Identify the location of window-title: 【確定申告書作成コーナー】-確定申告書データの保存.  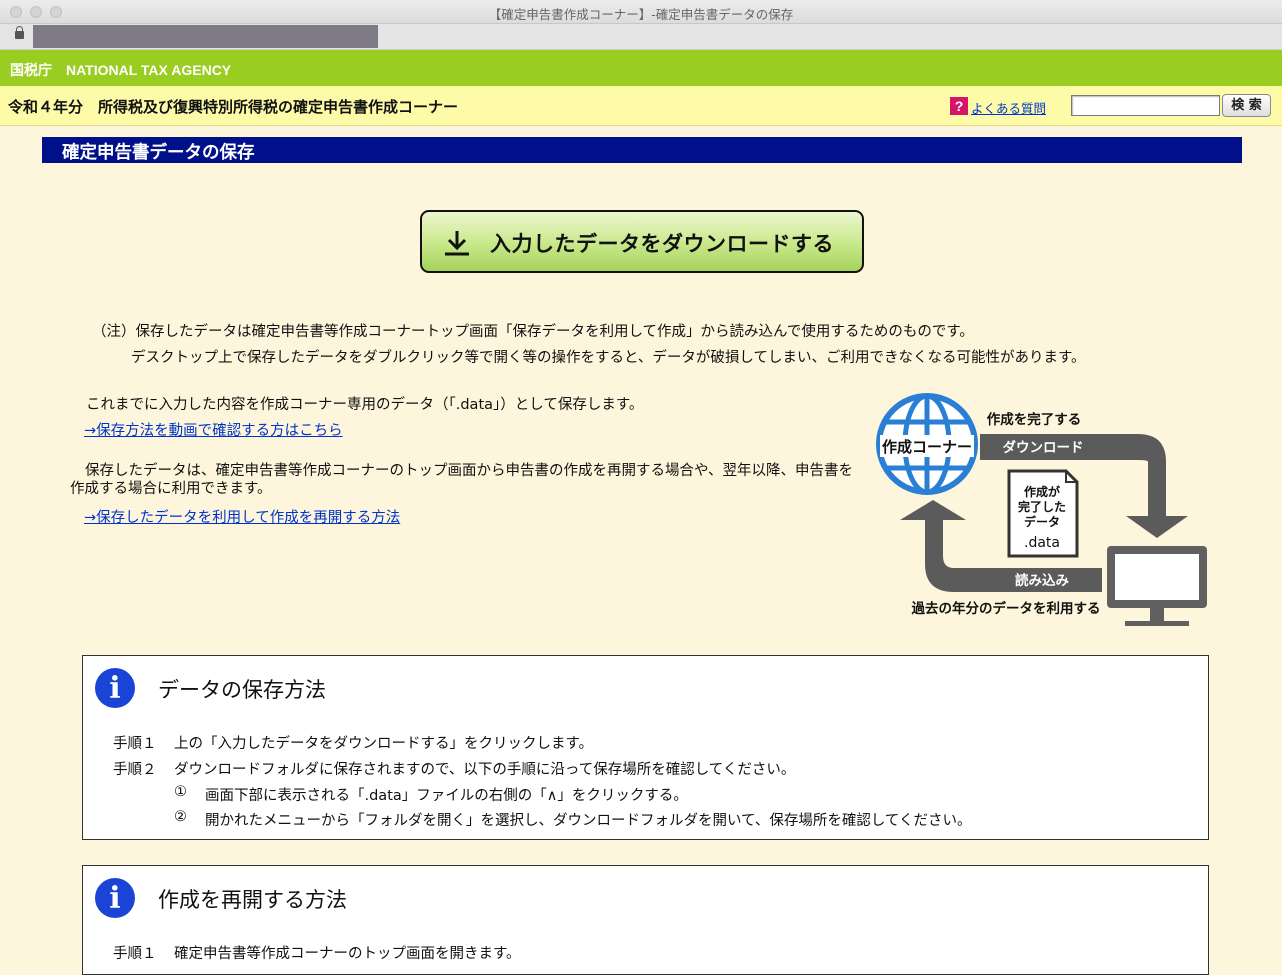
(641, 14).